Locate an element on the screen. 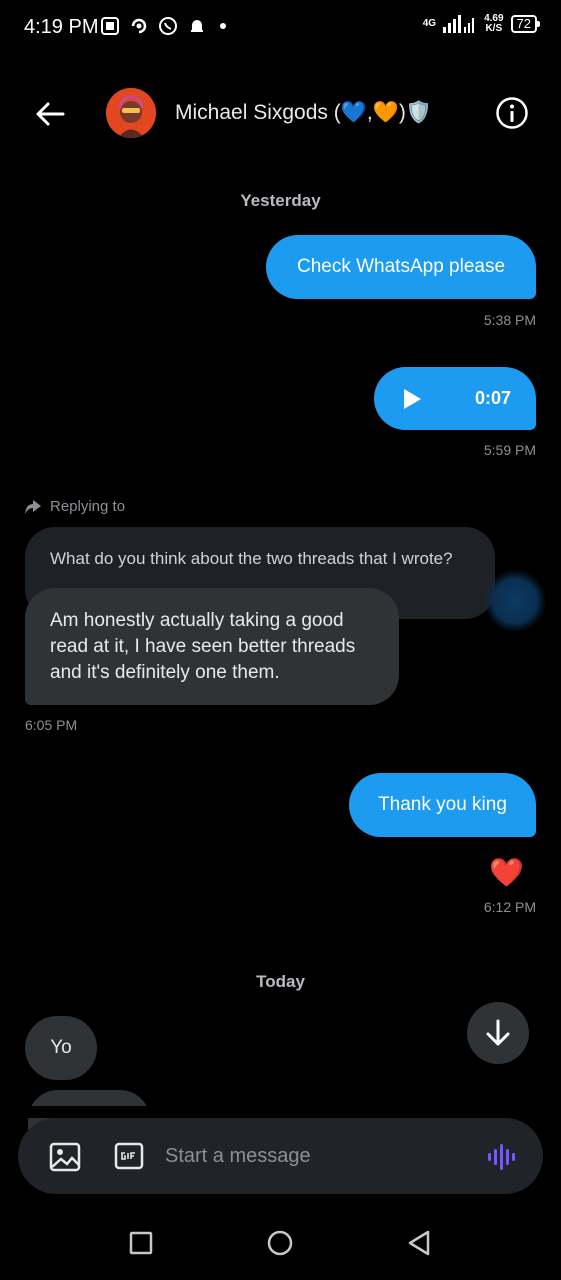 This screenshot has width=561, height=1280. network-type: 4G is located at coordinates (429, 23).